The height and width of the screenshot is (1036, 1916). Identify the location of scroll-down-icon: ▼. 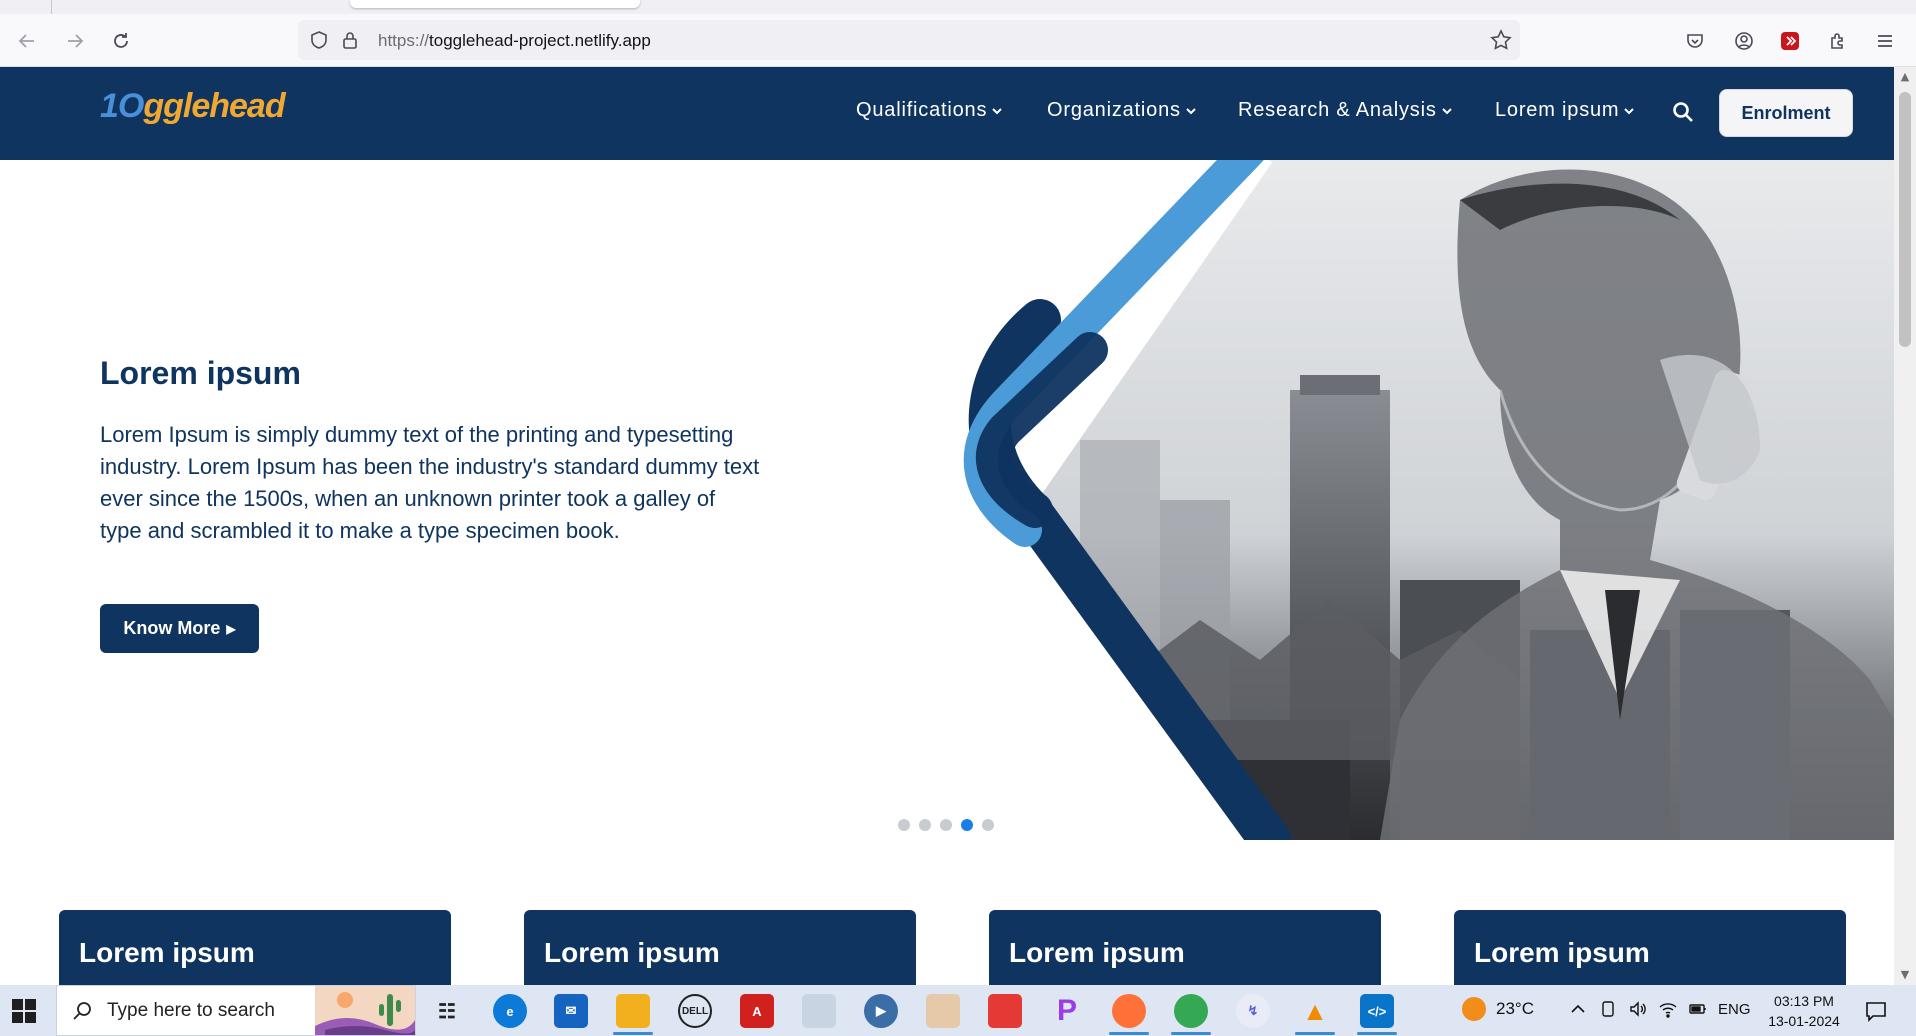
(1905, 975).